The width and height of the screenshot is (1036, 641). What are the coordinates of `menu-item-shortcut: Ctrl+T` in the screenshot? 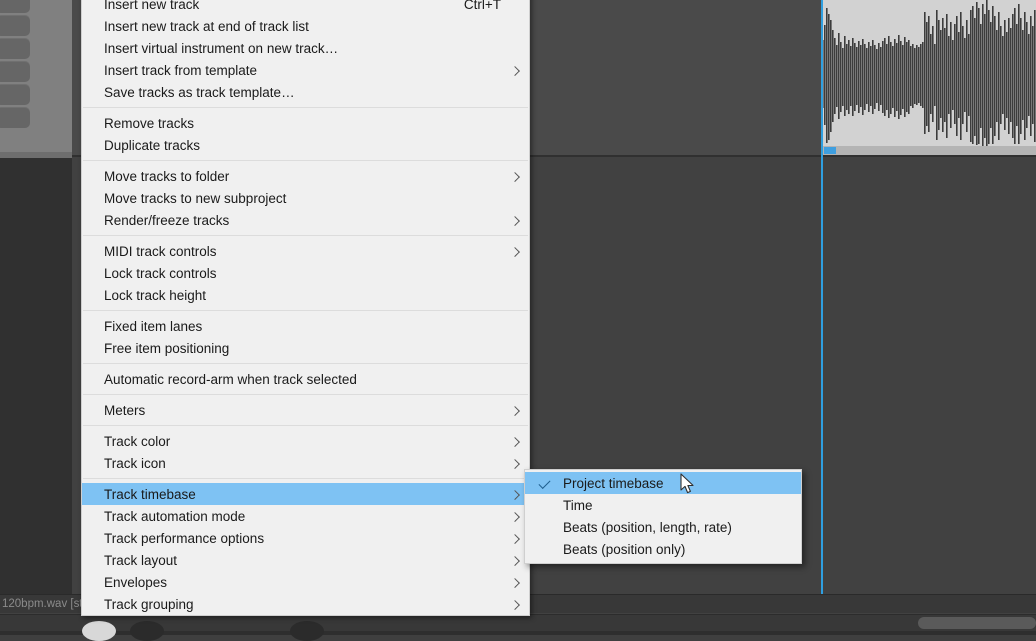 It's located at (482, 6).